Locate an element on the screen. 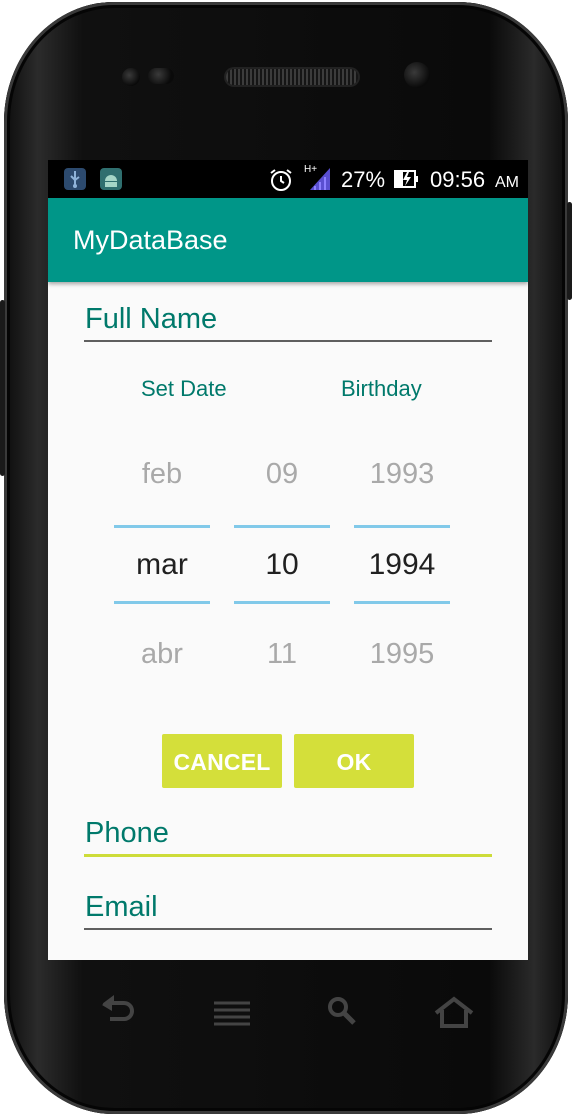 The image size is (572, 1118). search-icon is located at coordinates (344, 1015).